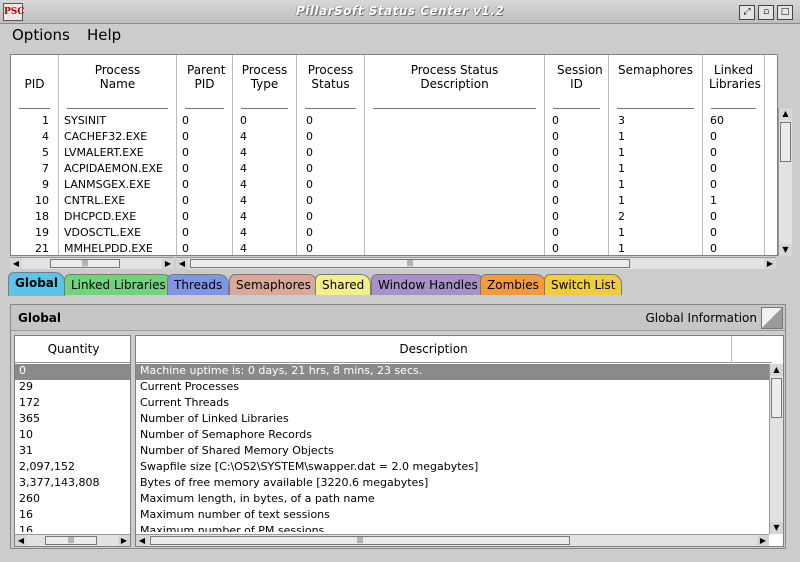  Describe the element at coordinates (37, 284) in the screenshot. I see `tab-global: Global` at that location.